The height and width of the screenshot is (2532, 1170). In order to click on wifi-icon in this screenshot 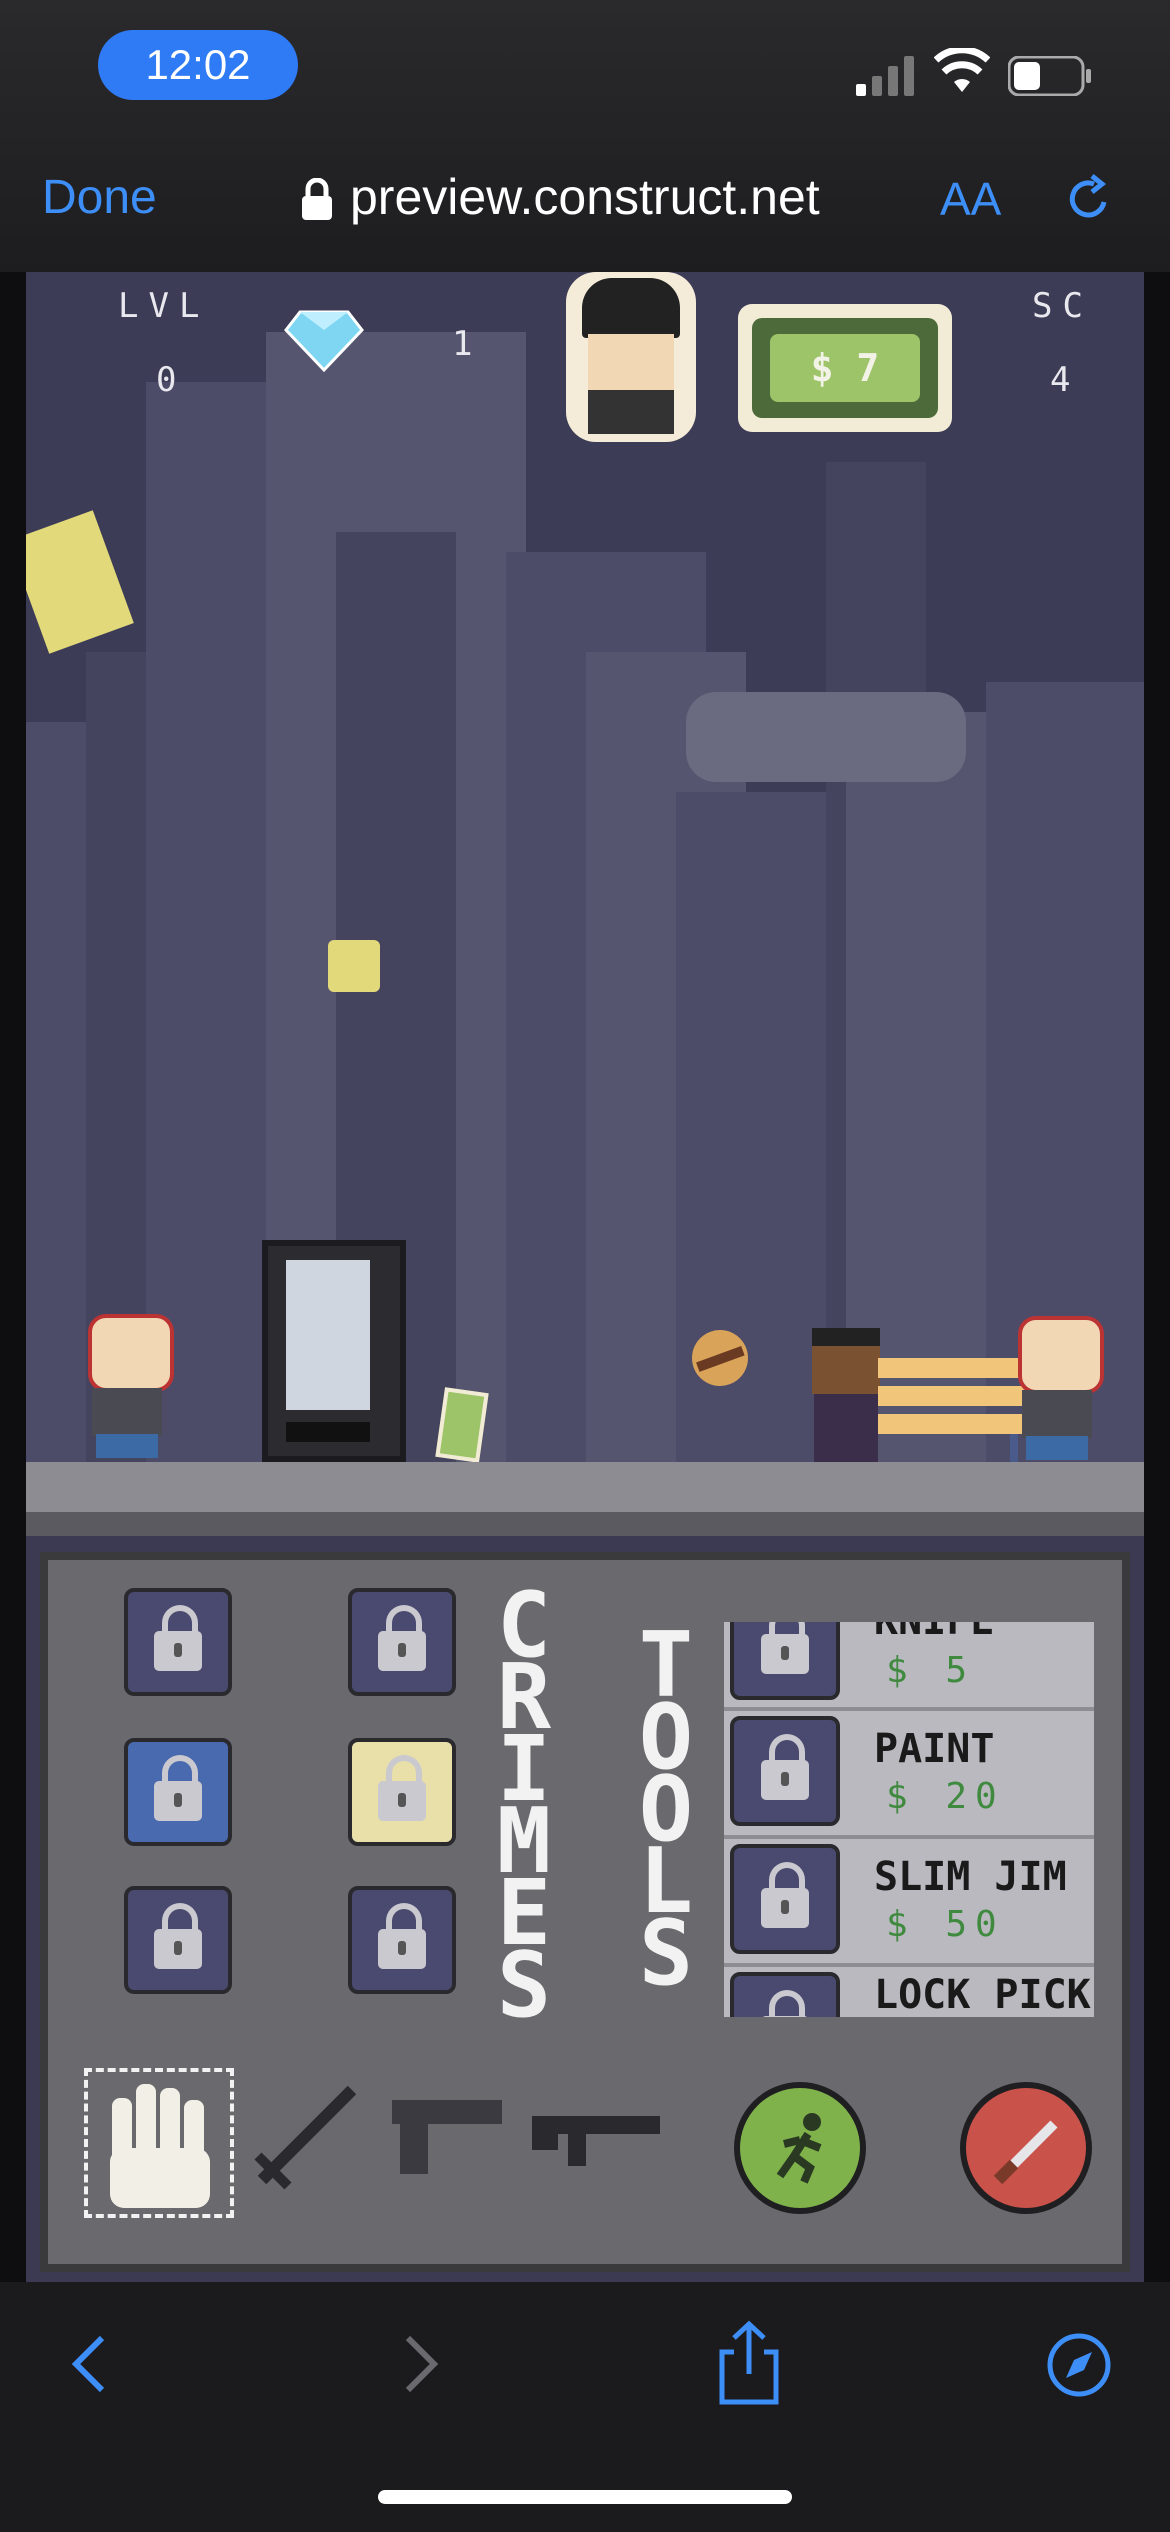, I will do `click(962, 70)`.